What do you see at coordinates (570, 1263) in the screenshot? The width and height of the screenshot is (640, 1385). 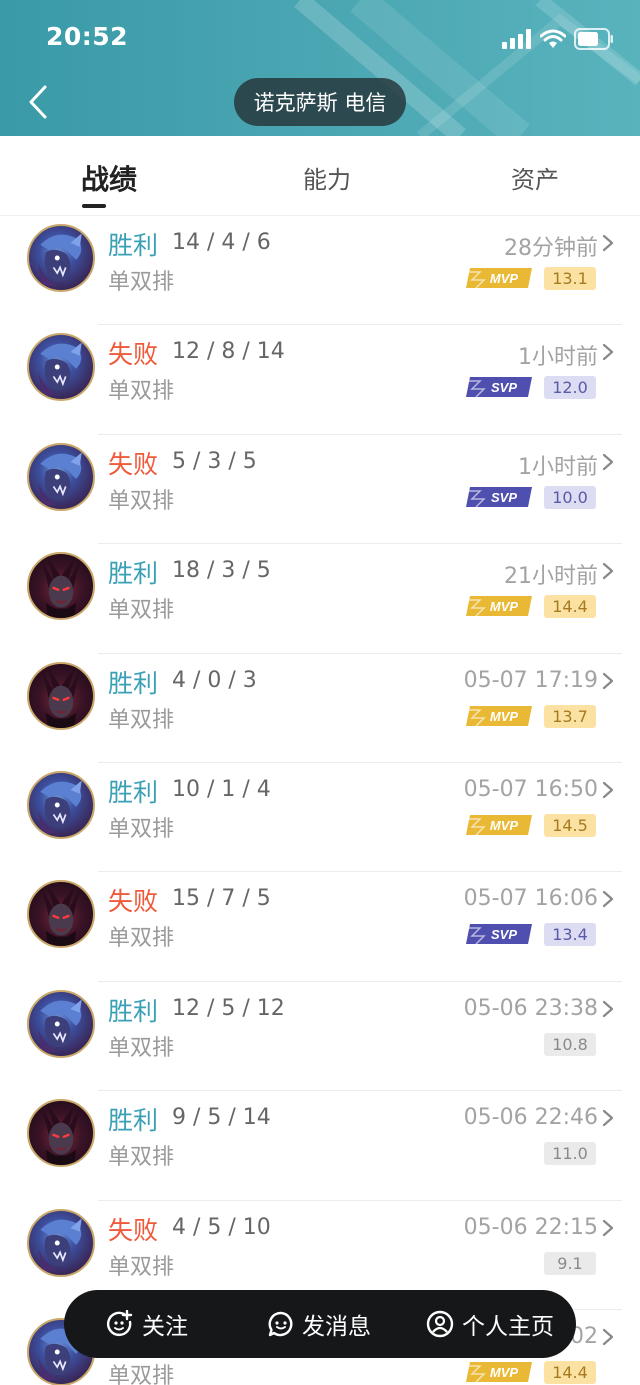 I see `match-score: 9.1` at bounding box center [570, 1263].